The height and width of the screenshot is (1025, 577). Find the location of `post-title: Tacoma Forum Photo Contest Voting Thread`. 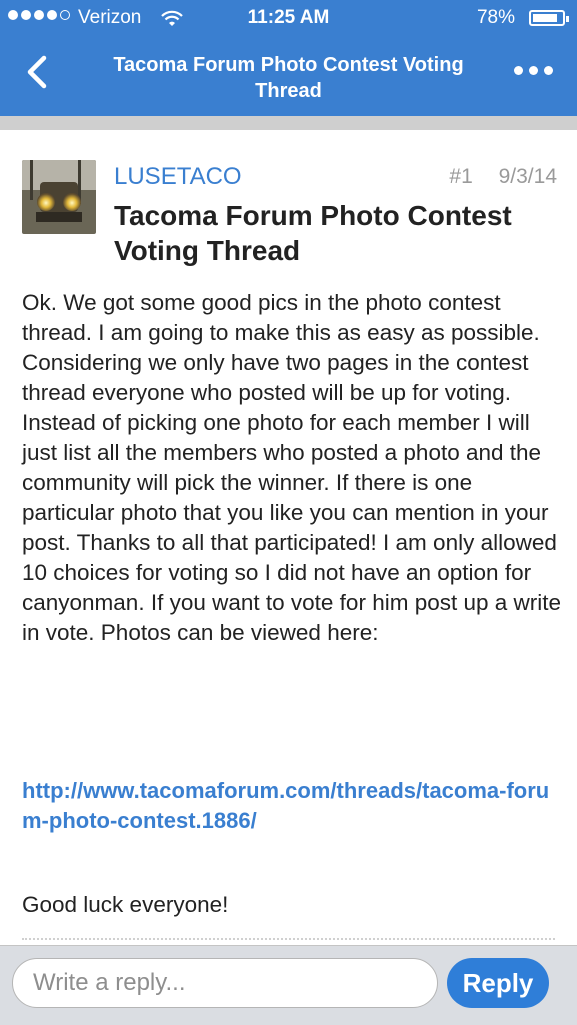

post-title: Tacoma Forum Photo Contest Voting Thread is located at coordinates (313, 233).